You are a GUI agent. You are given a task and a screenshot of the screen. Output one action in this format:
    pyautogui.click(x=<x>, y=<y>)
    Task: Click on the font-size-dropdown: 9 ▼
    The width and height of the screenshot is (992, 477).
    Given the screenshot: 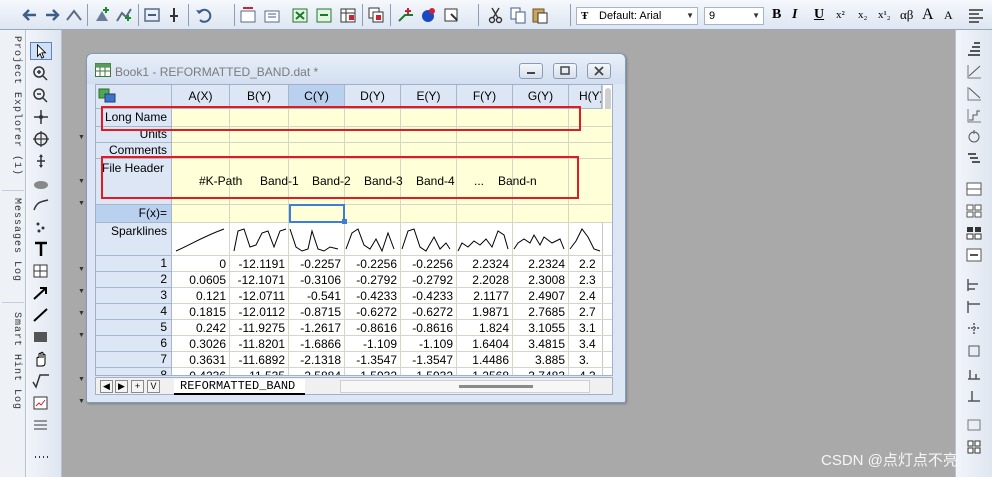 What is the action you would take?
    pyautogui.click(x=734, y=16)
    